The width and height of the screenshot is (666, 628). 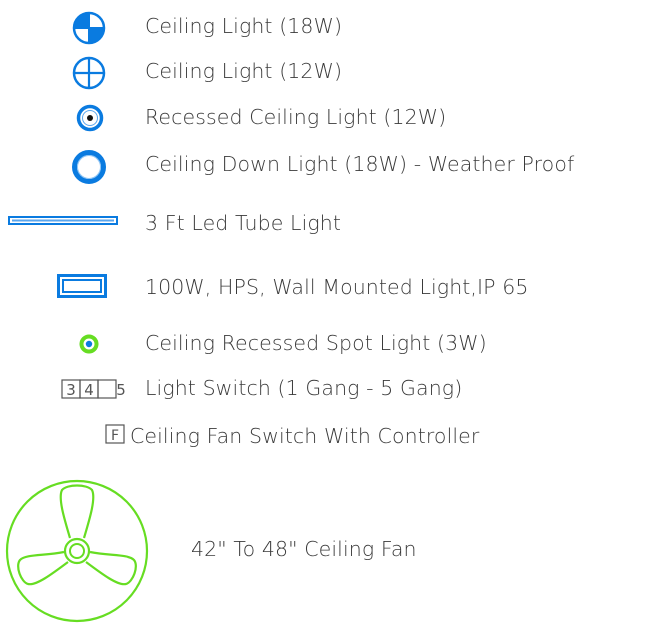 What do you see at coordinates (89, 167) in the screenshot?
I see `ceiling-down-light-icon` at bounding box center [89, 167].